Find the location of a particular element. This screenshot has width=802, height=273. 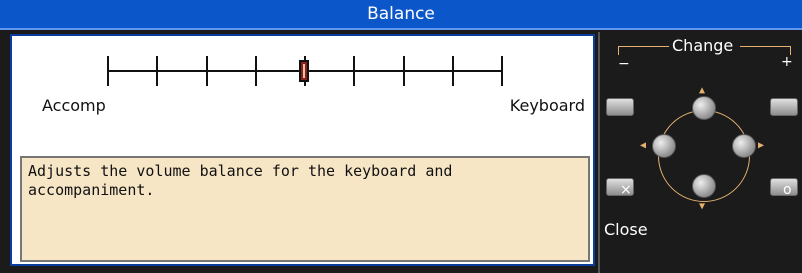

slider-knob is located at coordinates (304, 71).